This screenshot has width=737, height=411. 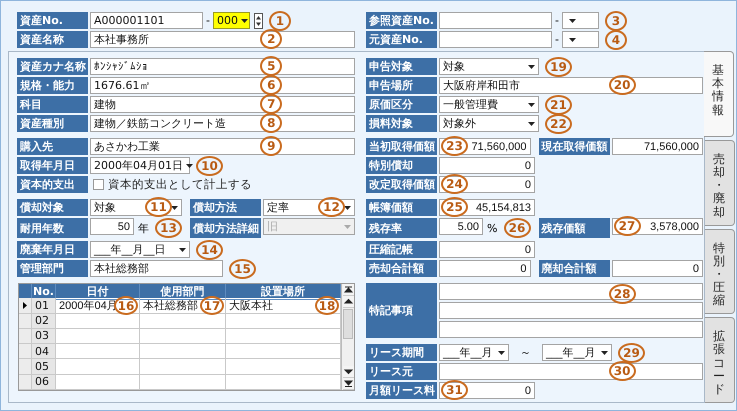 I want to click on field-label: 損料対象, so click(x=401, y=123).